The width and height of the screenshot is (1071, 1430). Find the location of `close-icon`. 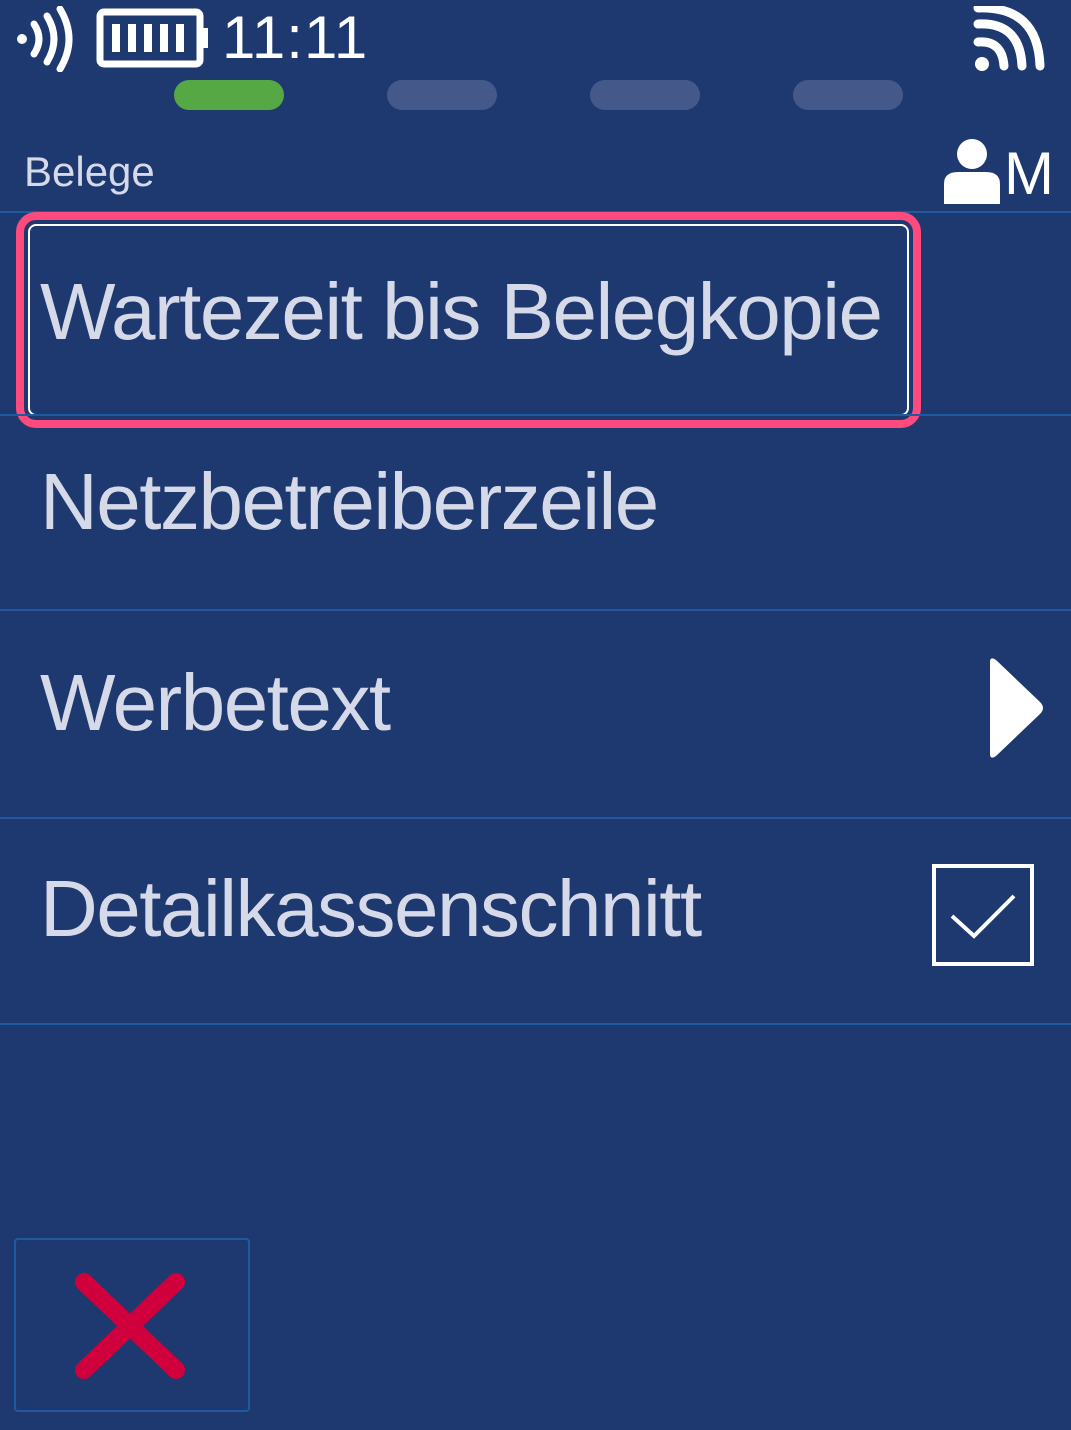

close-icon is located at coordinates (130, 1326).